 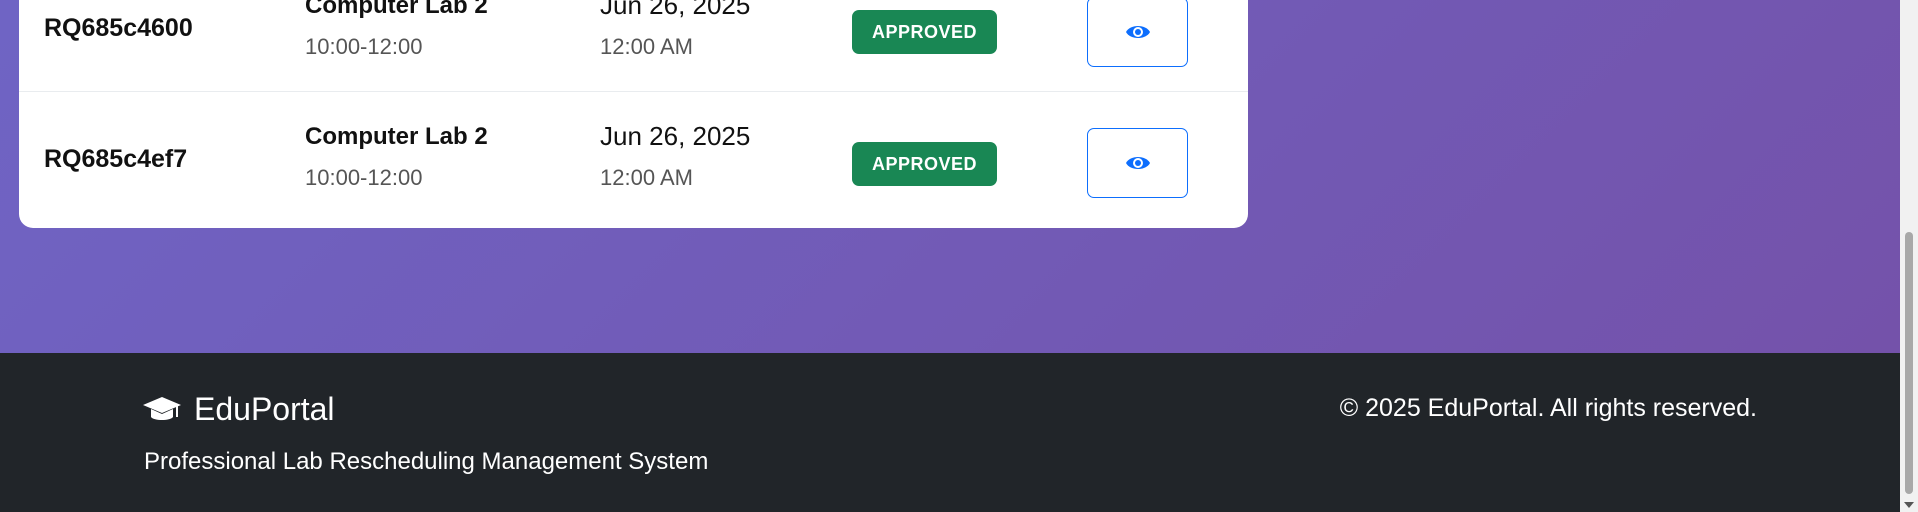 What do you see at coordinates (162, 408) in the screenshot?
I see `graduation-cap-icon` at bounding box center [162, 408].